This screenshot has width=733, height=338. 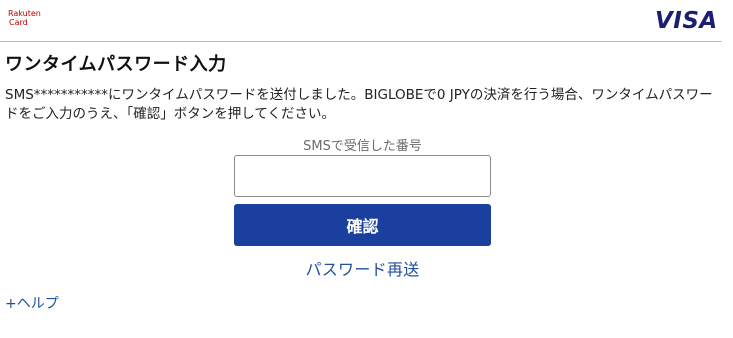 What do you see at coordinates (362, 146) in the screenshot?
I see `otp-field-label: SMSで受信した番号` at bounding box center [362, 146].